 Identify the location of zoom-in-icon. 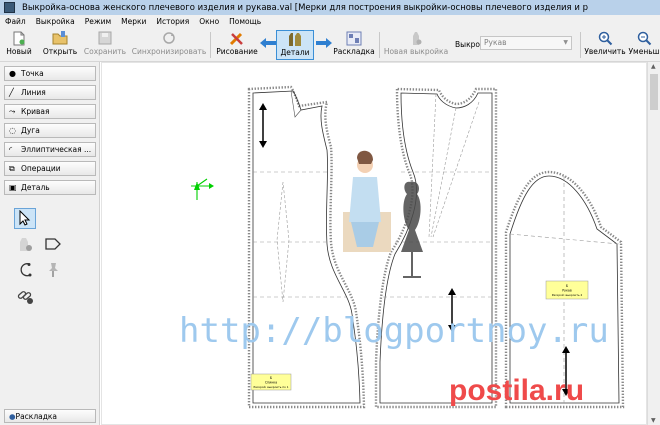
(605, 38).